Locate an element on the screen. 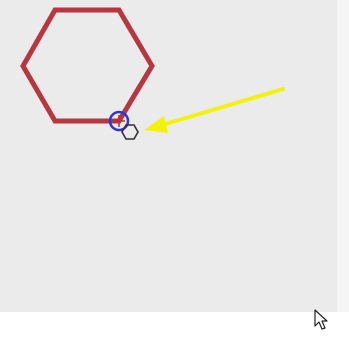  annotation-arrow-shaft is located at coordinates (222, 107).